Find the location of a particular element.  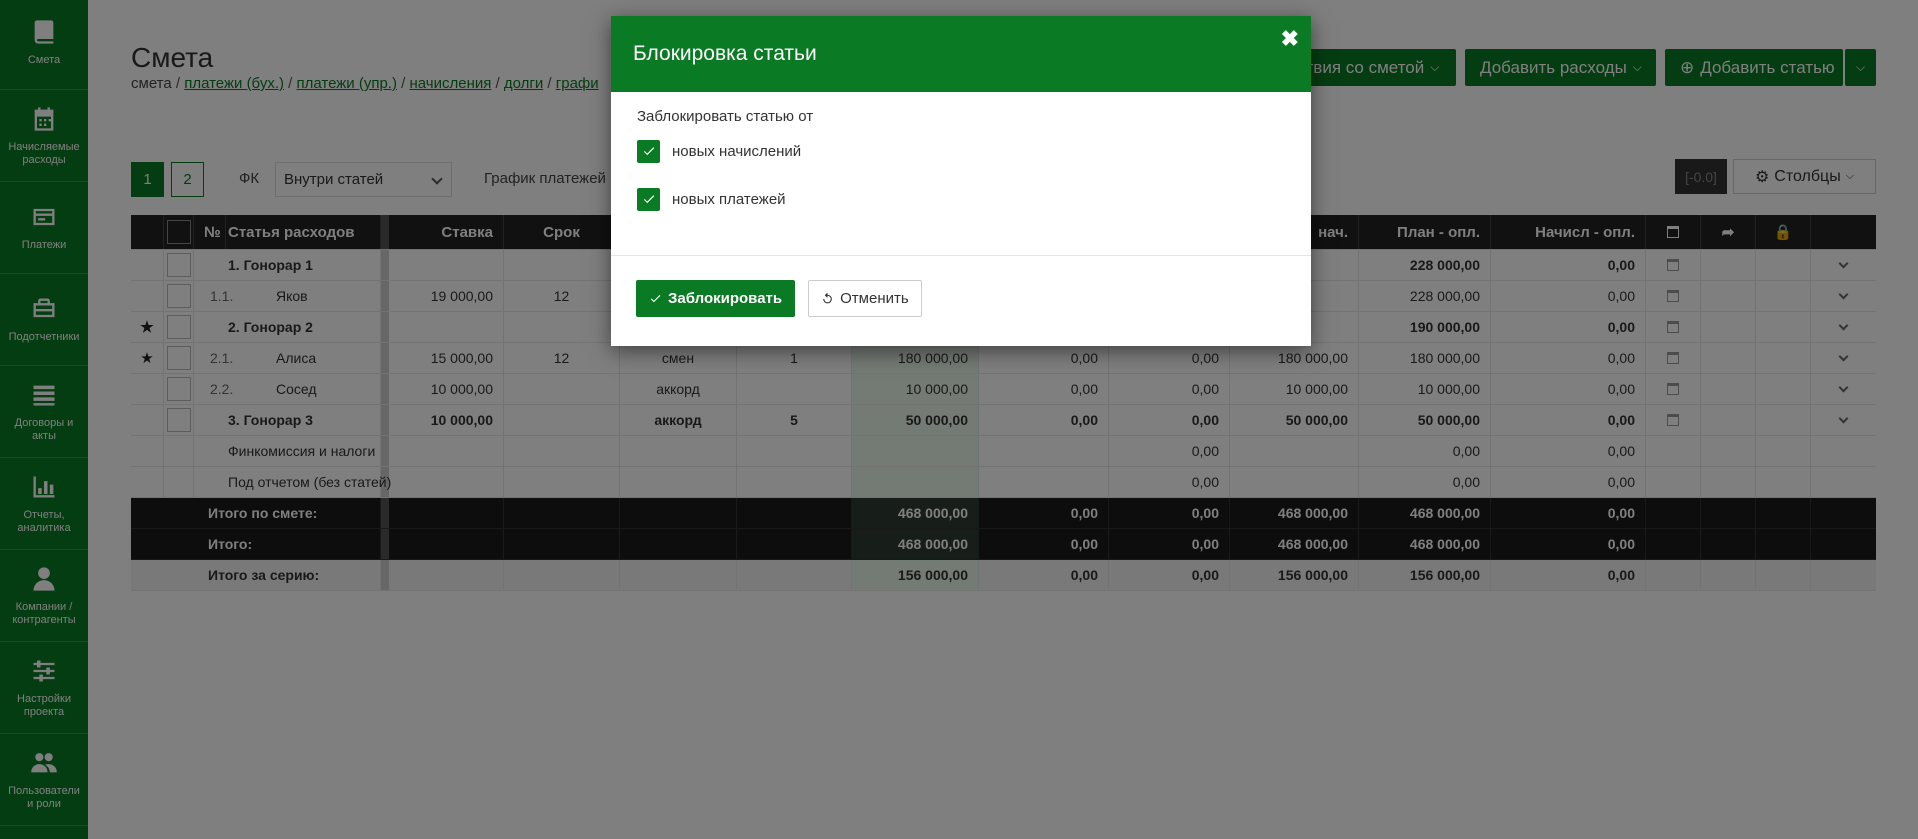

option-label: новых платежей is located at coordinates (729, 199).